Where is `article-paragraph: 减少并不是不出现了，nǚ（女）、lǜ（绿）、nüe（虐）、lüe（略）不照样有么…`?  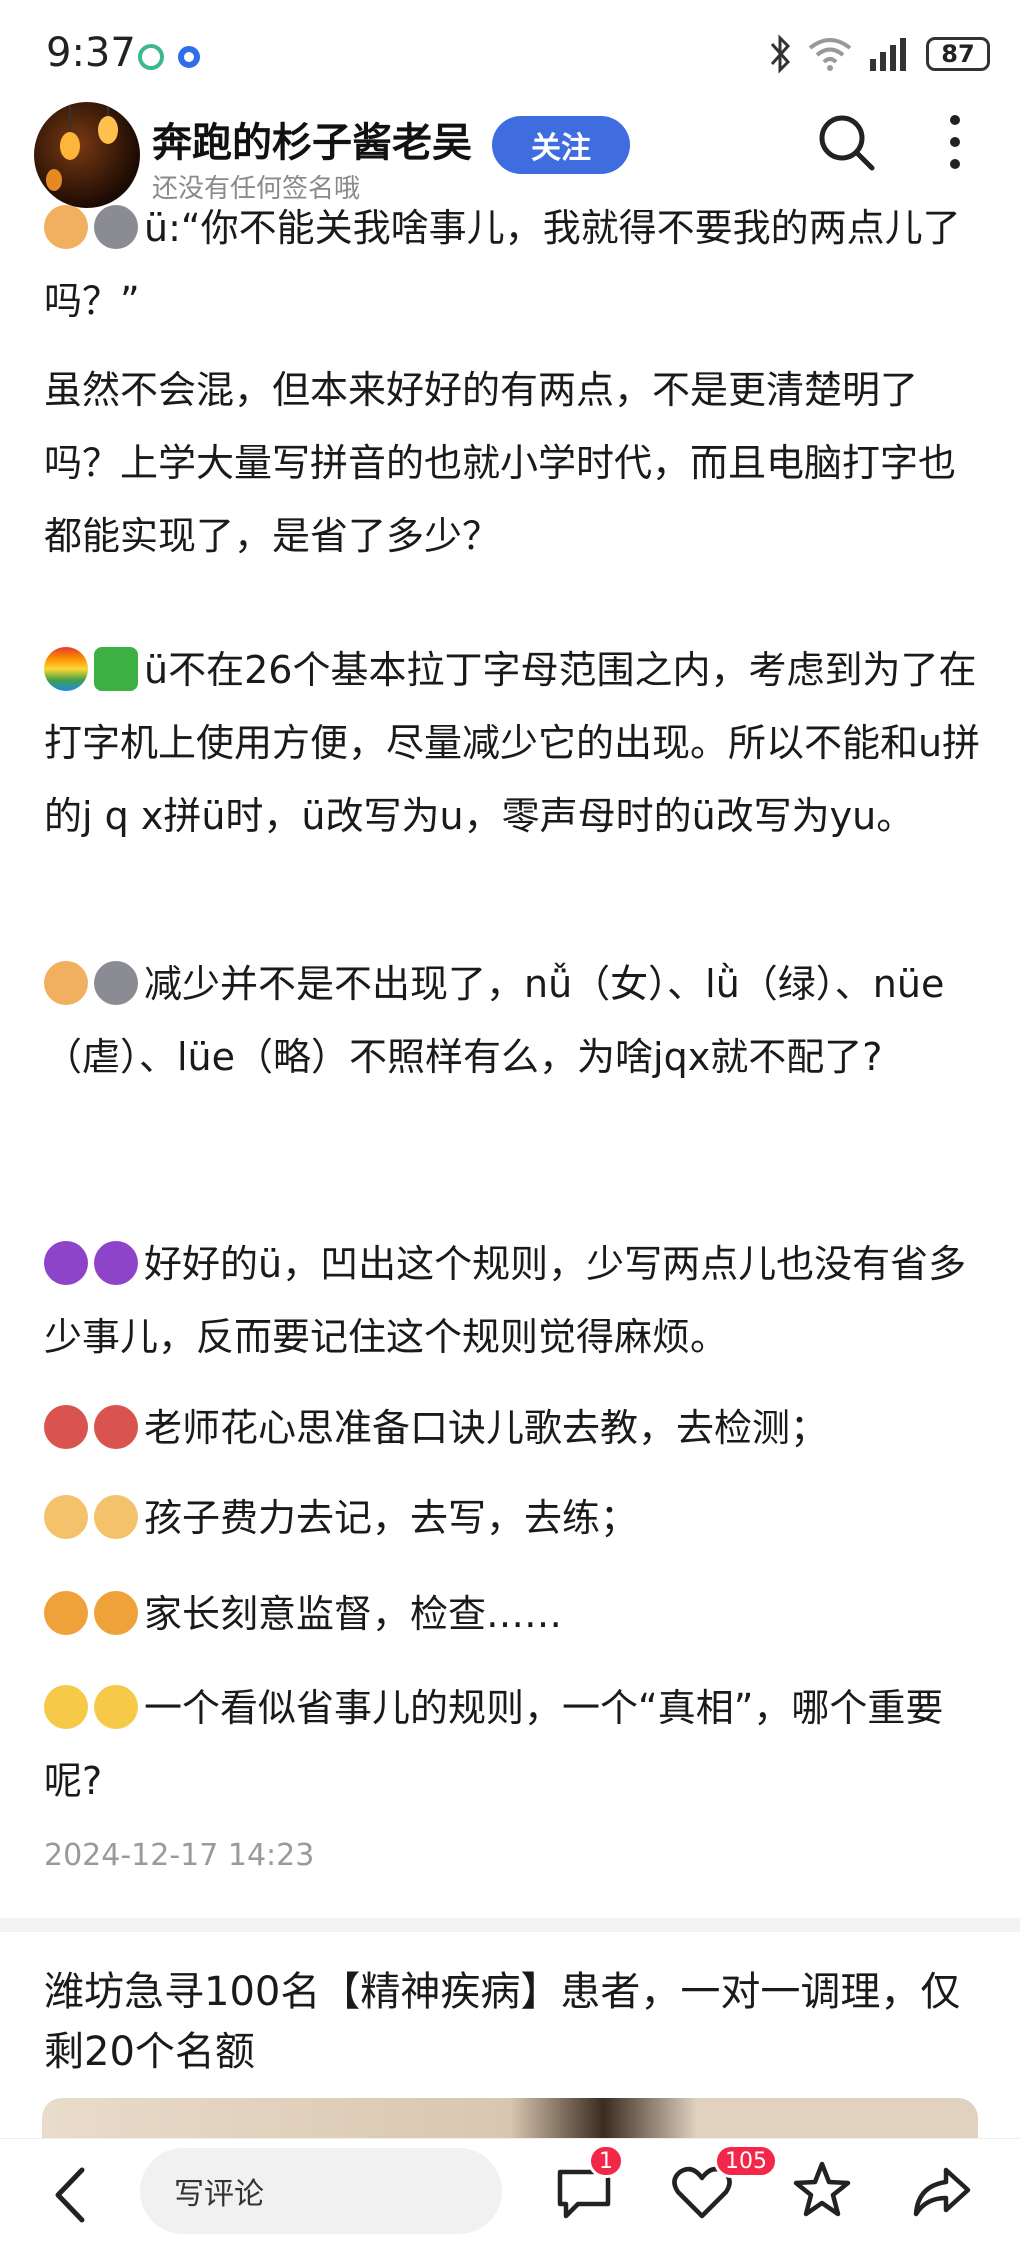
article-paragraph: 减少并不是不出现了，nǚ（女）、lǜ（绿）、nüe（虐）、lüe（略）不照样有么… is located at coordinates (514, 1021).